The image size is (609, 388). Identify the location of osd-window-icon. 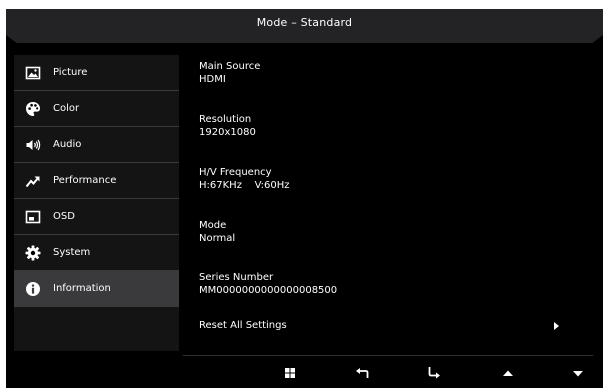
(33, 217).